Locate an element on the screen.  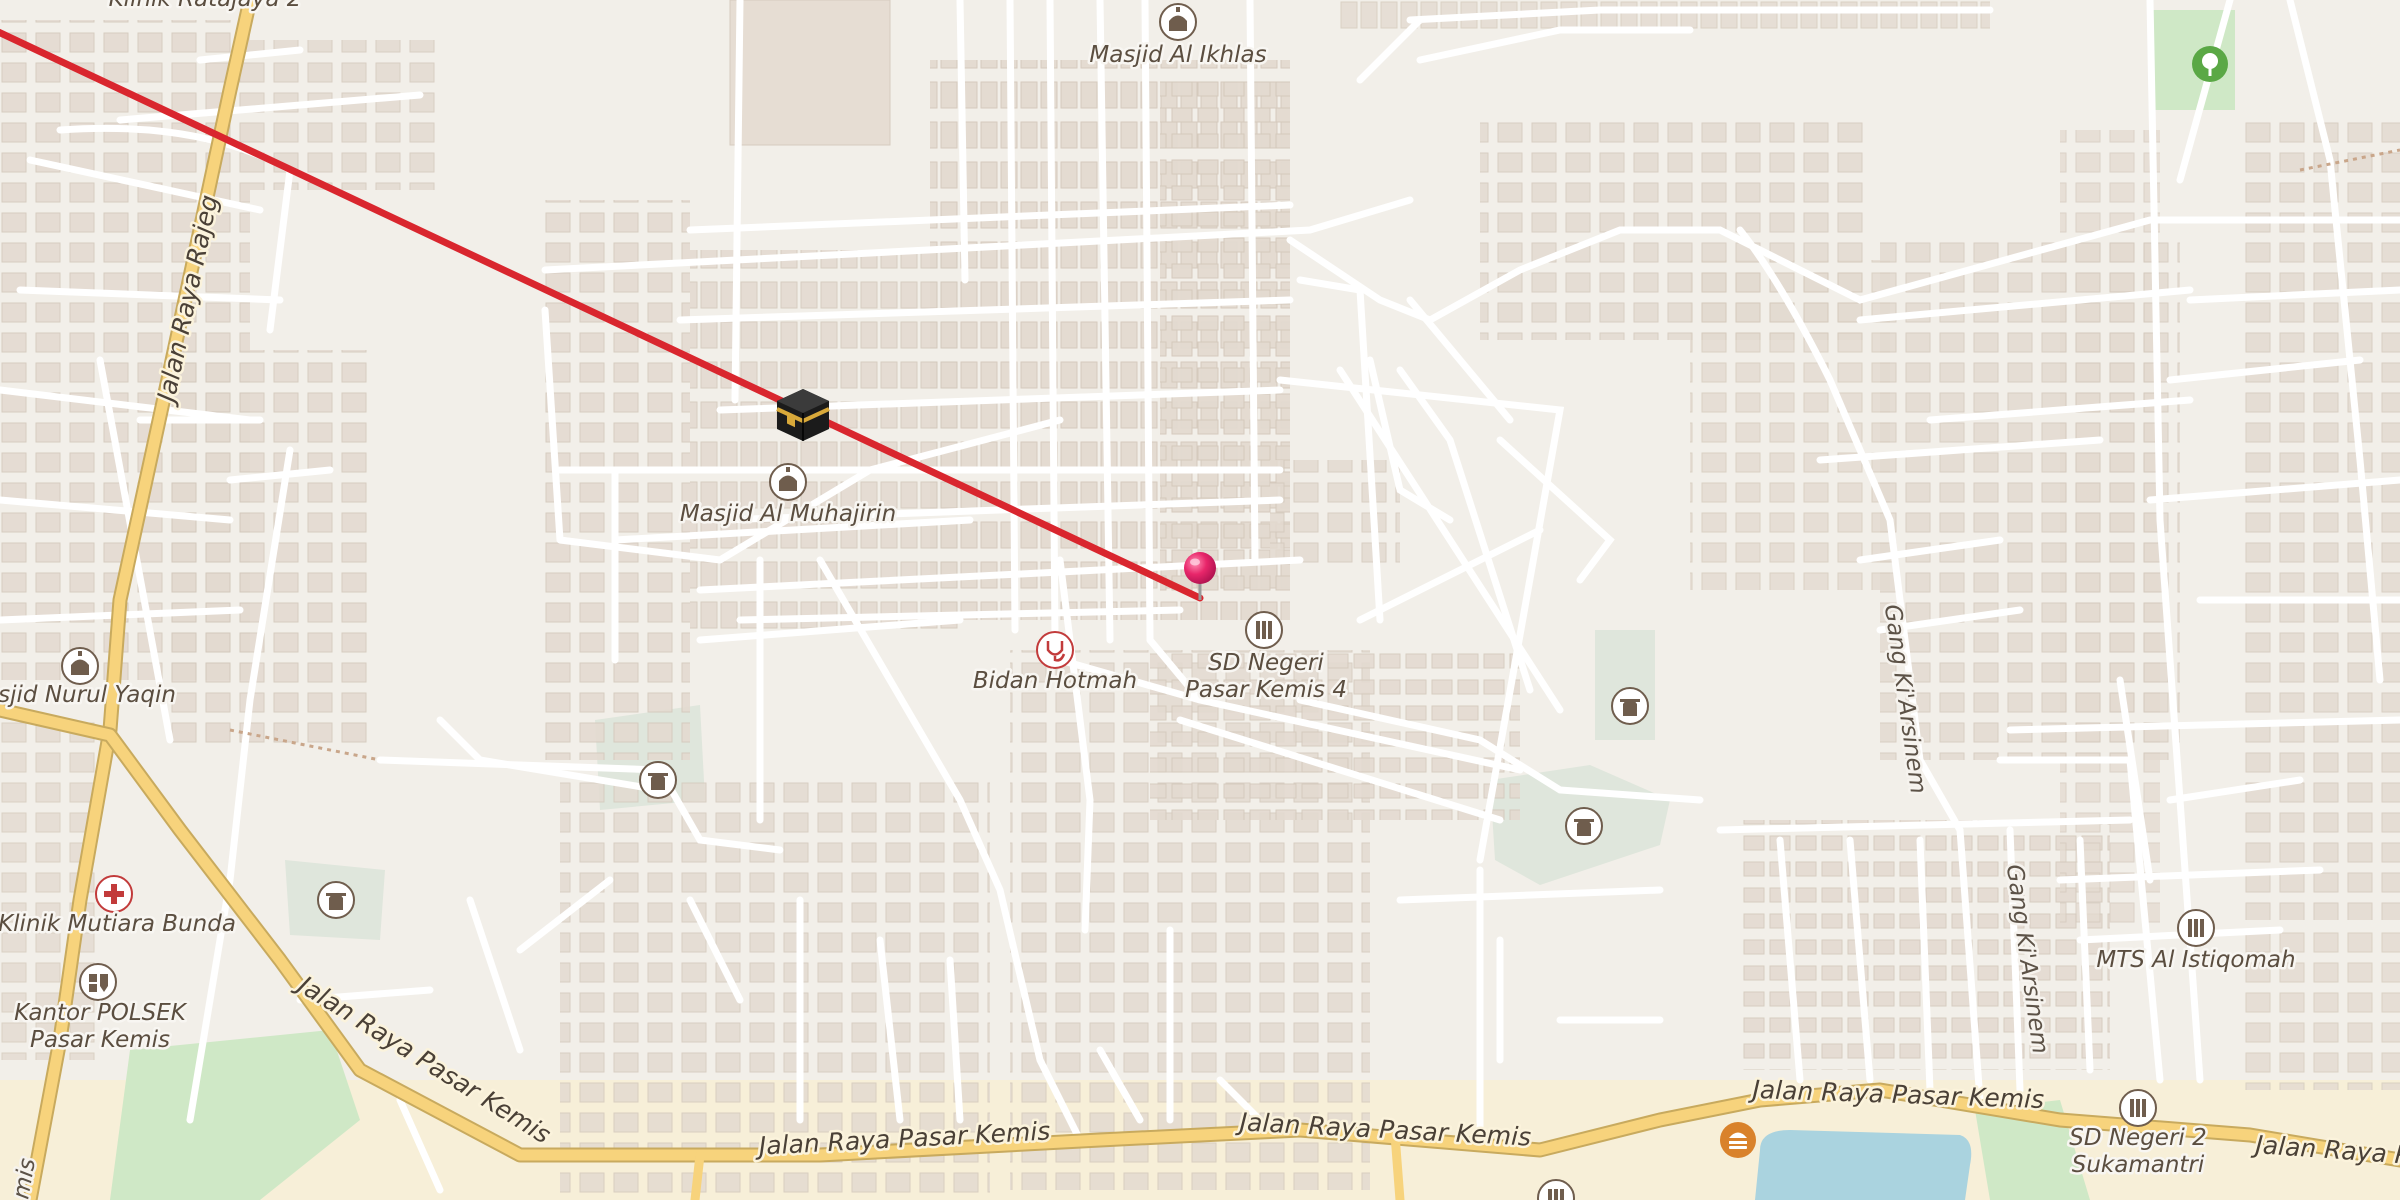
police-icon is located at coordinates (98, 982).